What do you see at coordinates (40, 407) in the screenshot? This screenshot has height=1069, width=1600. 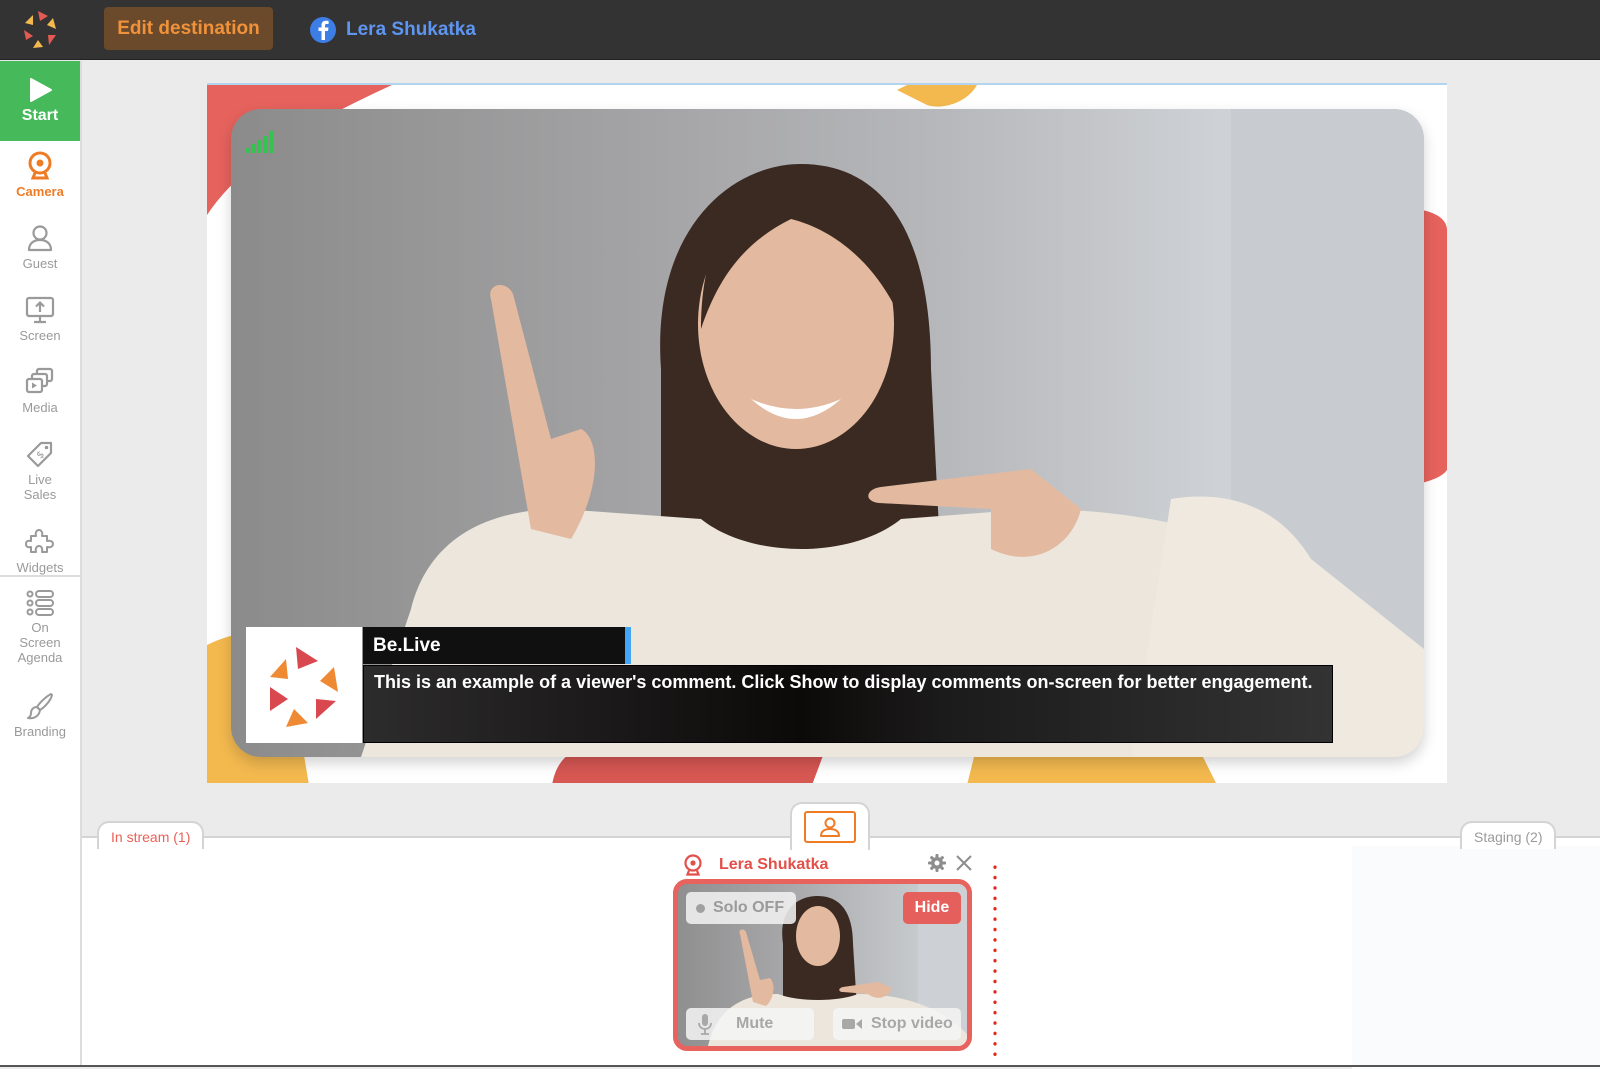 I see `sidebar-item-label: Media` at bounding box center [40, 407].